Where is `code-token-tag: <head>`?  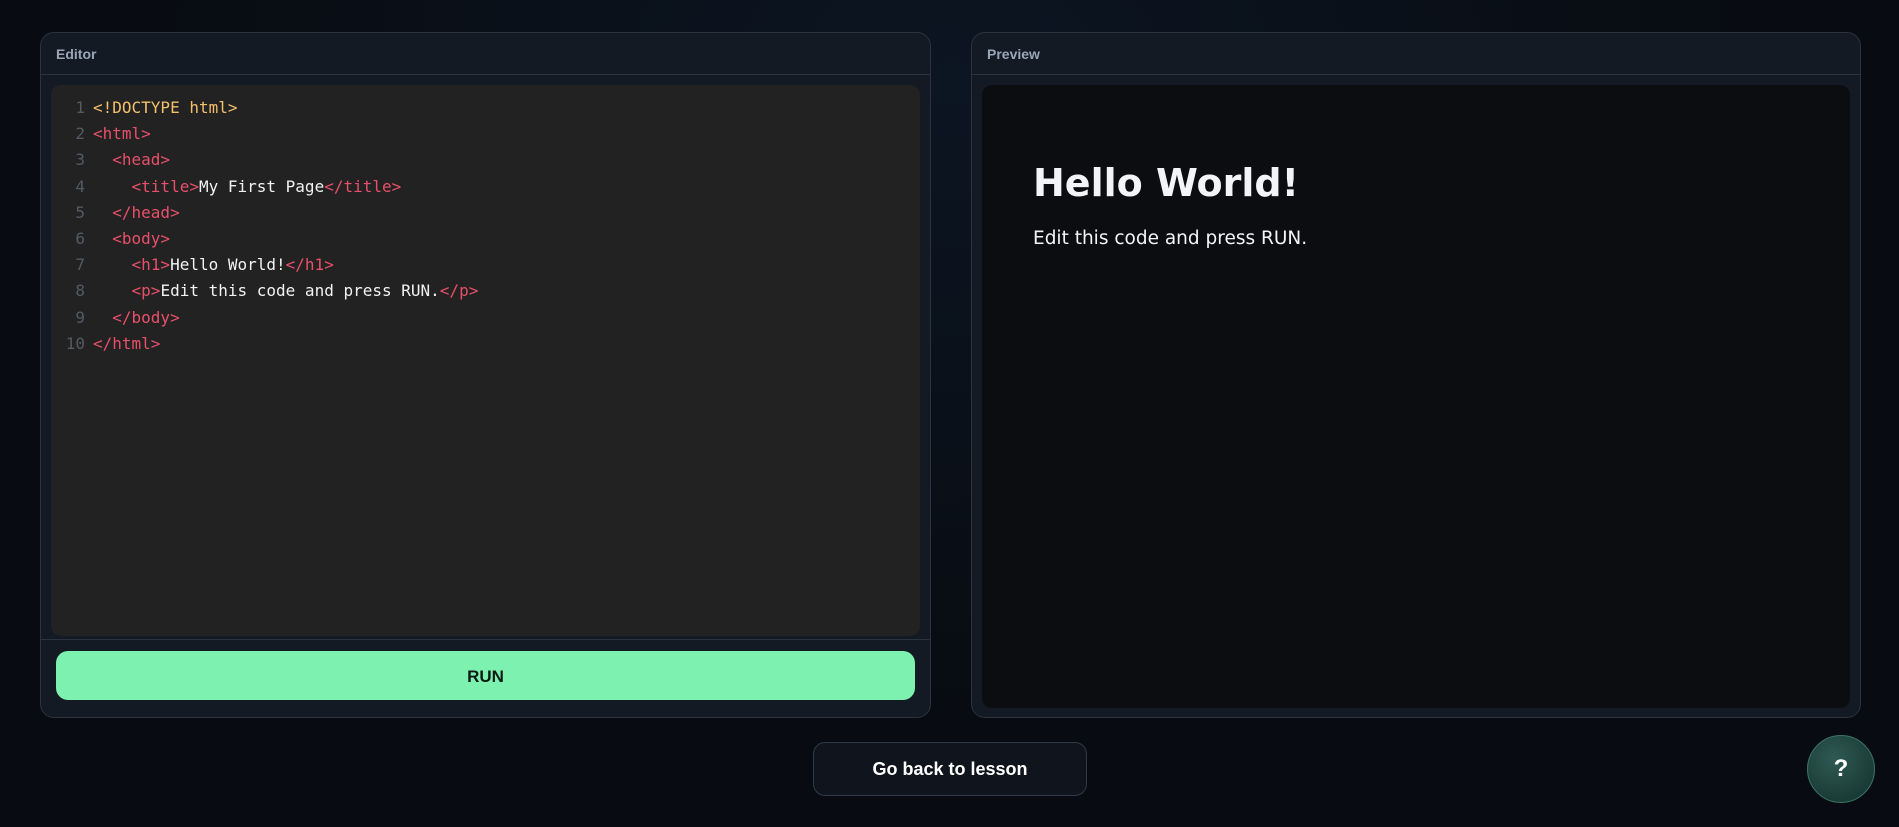
code-token-tag: <head> is located at coordinates (141, 160).